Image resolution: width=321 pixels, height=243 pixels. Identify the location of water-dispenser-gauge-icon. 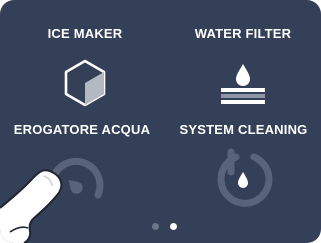
(76, 178).